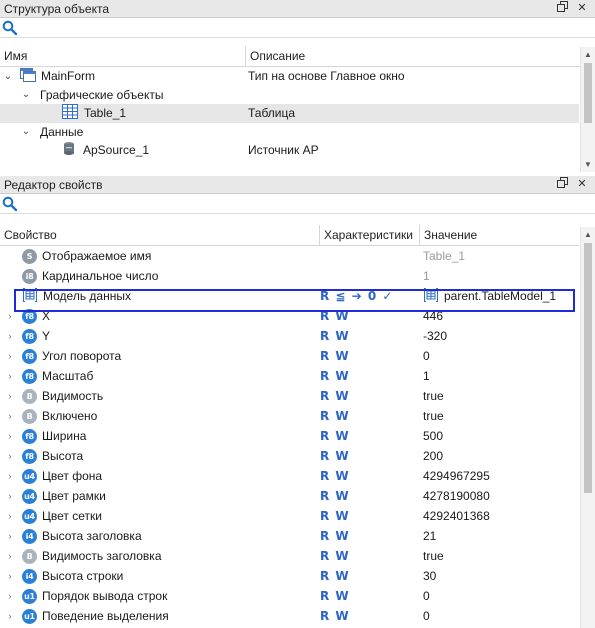 Image resolution: width=595 pixels, height=628 pixels. I want to click on tree-row-data: ⌄ Данные, so click(297, 132).